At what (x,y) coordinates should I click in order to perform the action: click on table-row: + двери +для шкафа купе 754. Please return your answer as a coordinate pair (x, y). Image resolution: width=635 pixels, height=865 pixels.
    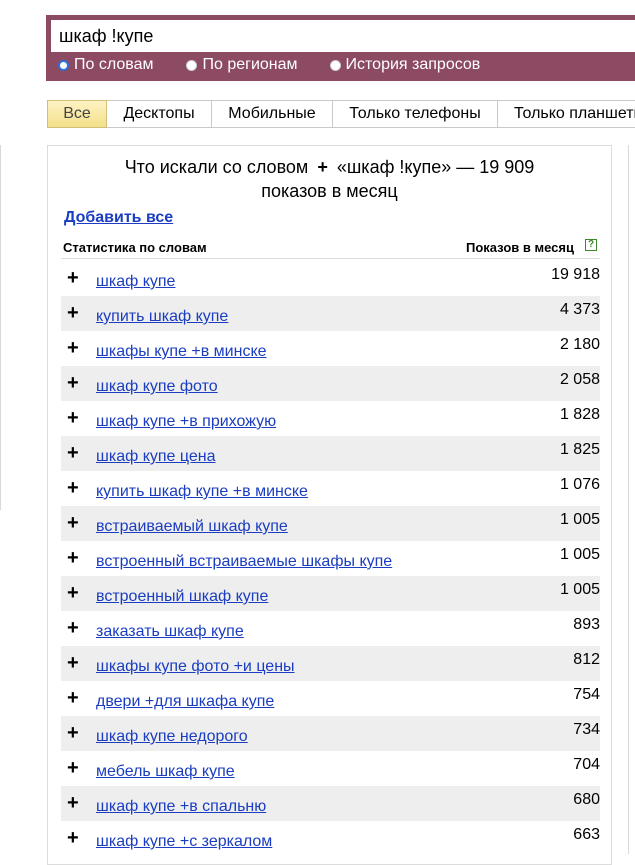
    Looking at the image, I should click on (330, 698).